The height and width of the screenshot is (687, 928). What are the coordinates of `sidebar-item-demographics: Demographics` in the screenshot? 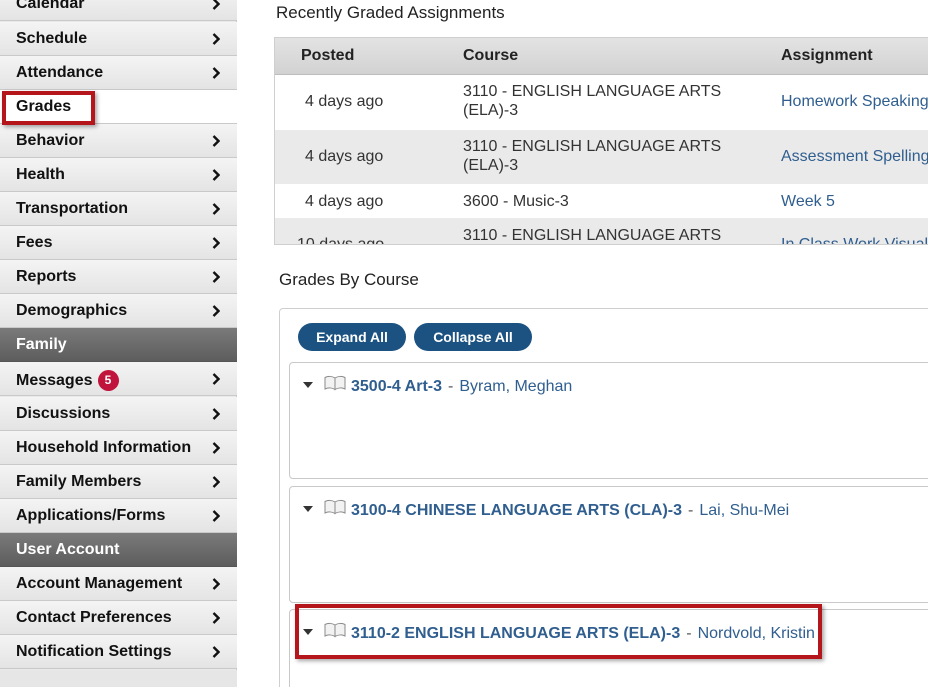 It's located at (118, 311).